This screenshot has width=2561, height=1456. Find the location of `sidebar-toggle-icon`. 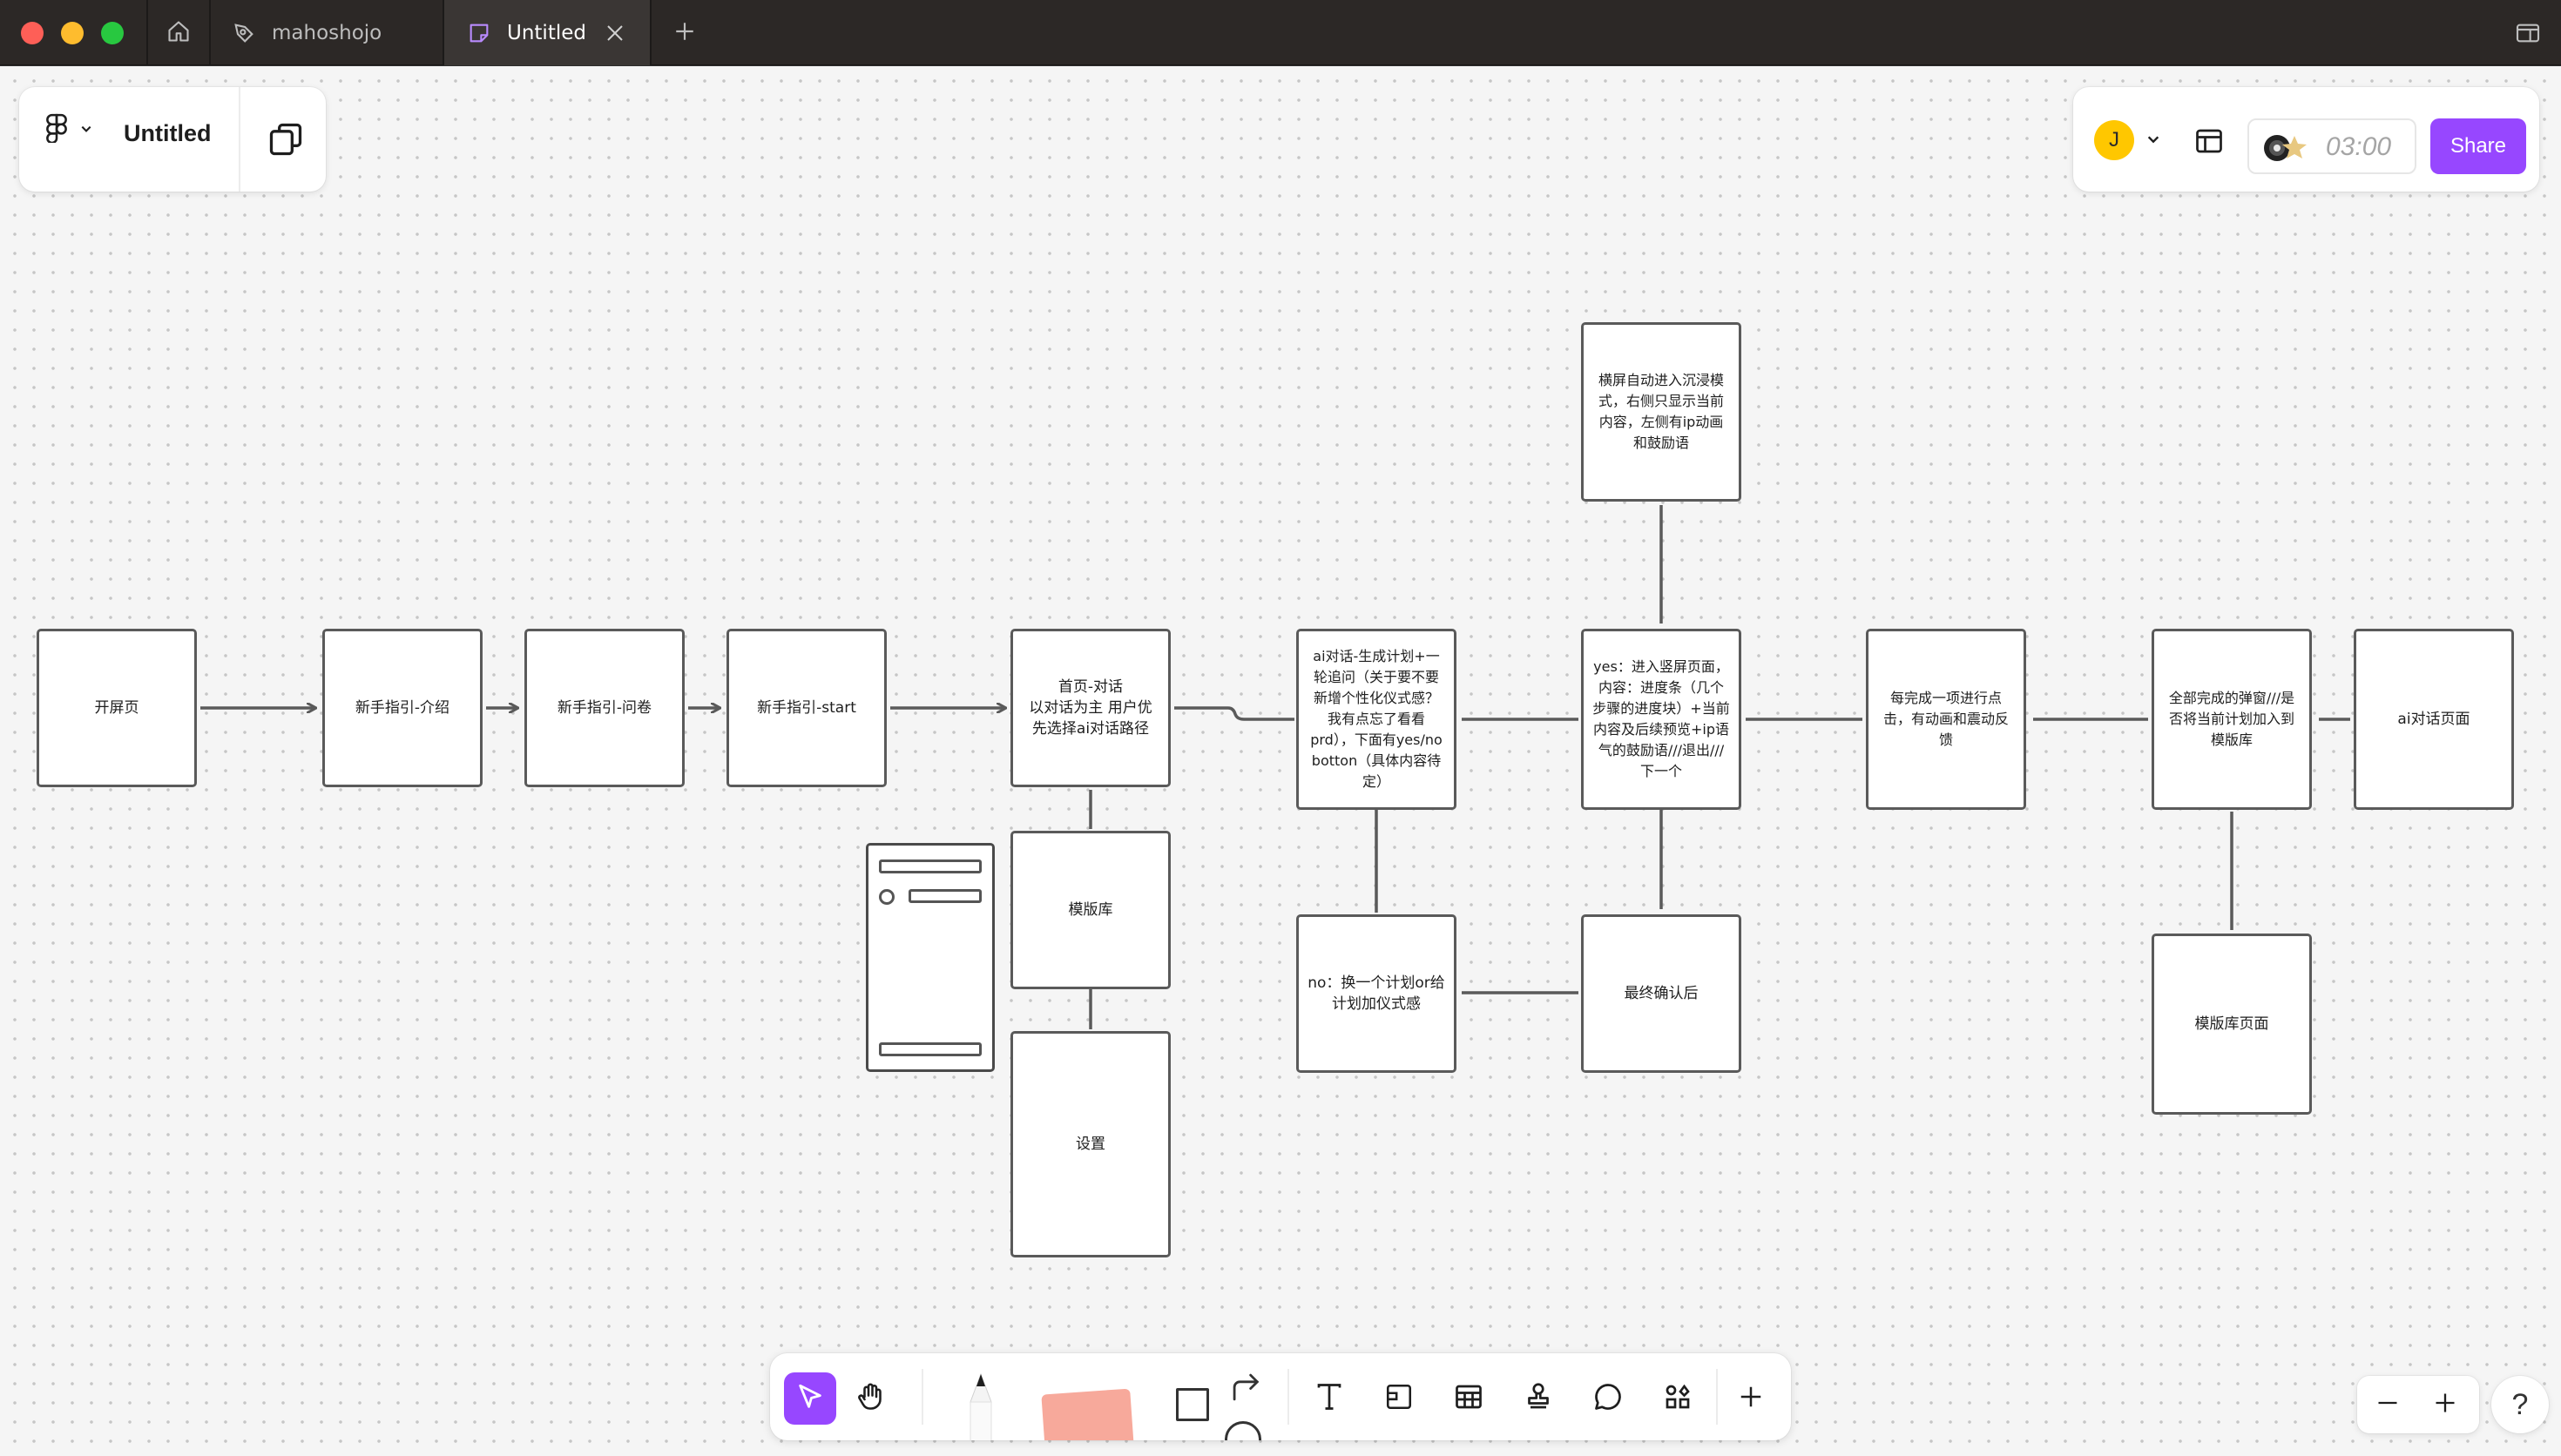

sidebar-toggle-icon is located at coordinates (2528, 35).